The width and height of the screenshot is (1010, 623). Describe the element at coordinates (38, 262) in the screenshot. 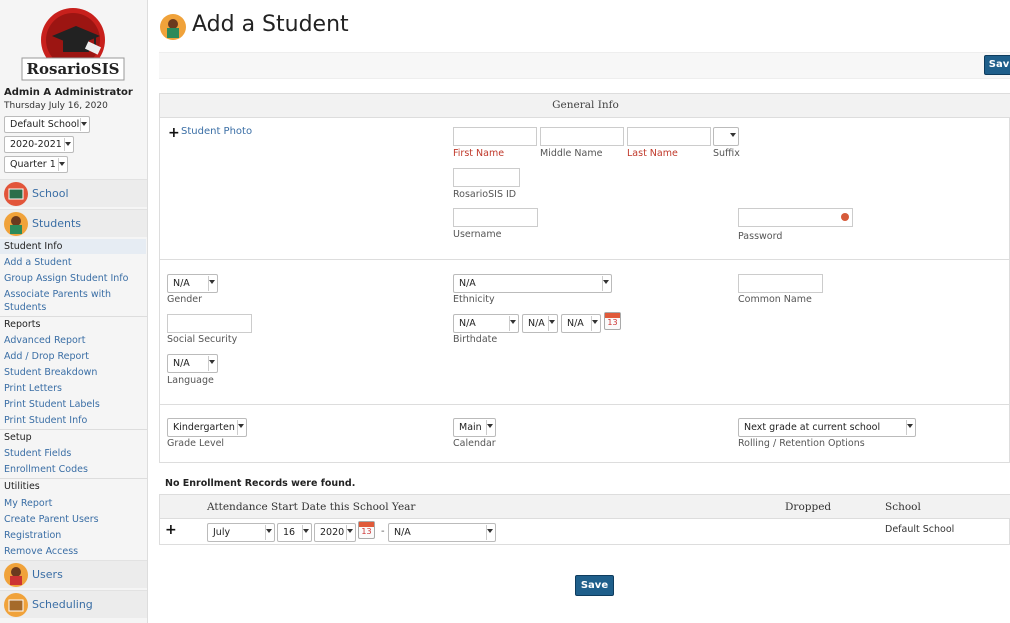

I see `sidebar-item-add-a-student: Add a Student` at that location.